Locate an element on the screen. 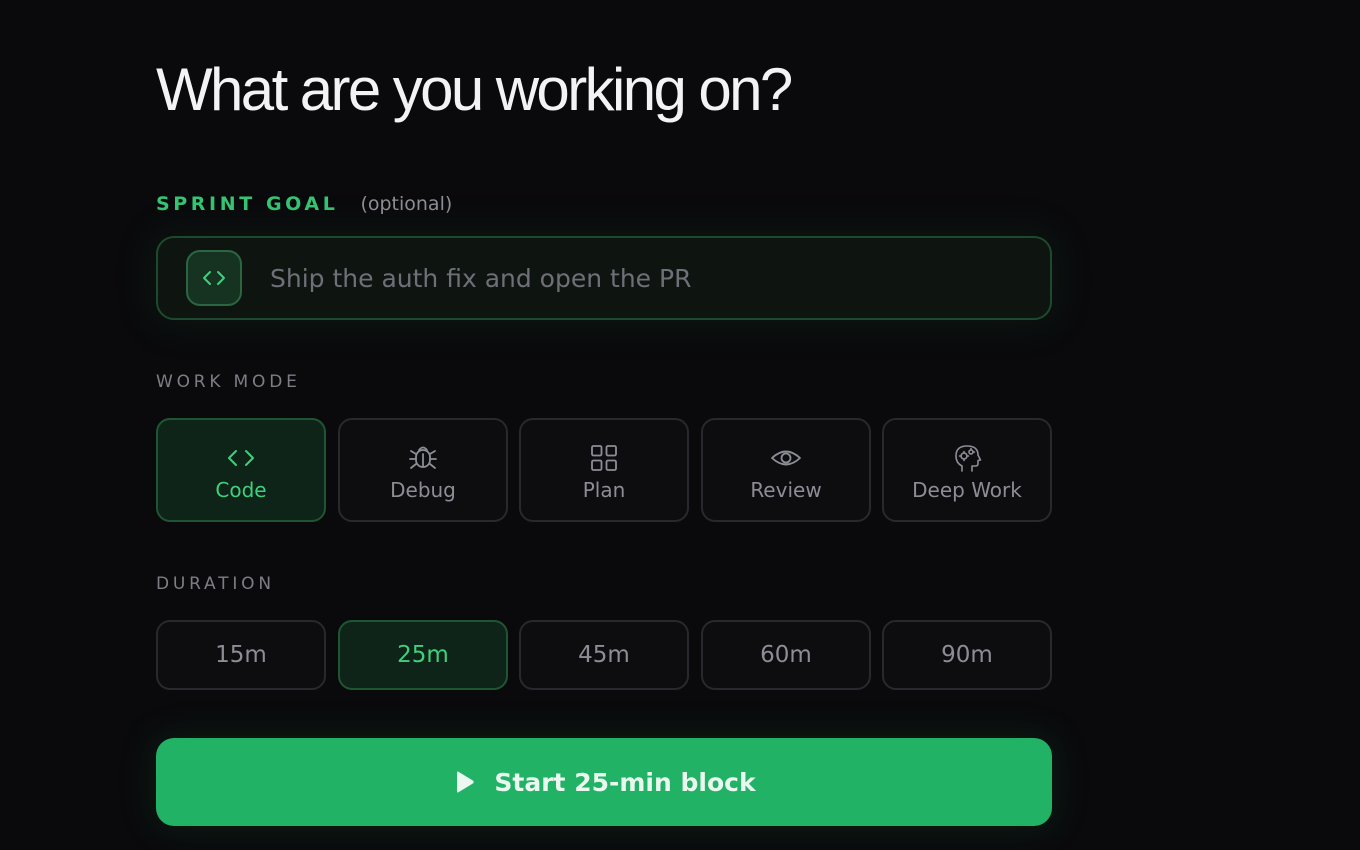 The image size is (1360, 850). page-title: What are you working on? is located at coordinates (474, 89).